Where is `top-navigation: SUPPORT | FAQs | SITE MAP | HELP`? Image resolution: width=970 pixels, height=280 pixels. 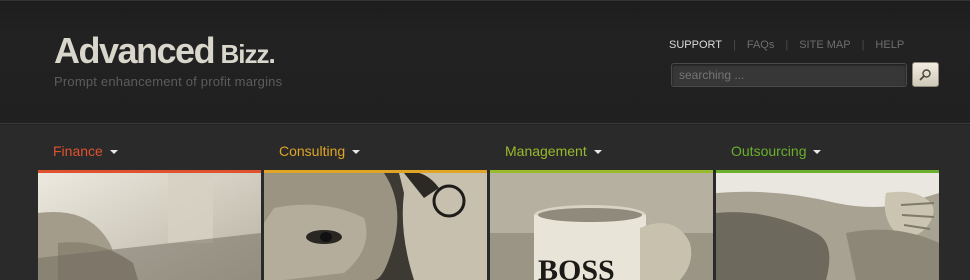
top-navigation: SUPPORT | FAQs | SITE MAP | HELP is located at coordinates (786, 45).